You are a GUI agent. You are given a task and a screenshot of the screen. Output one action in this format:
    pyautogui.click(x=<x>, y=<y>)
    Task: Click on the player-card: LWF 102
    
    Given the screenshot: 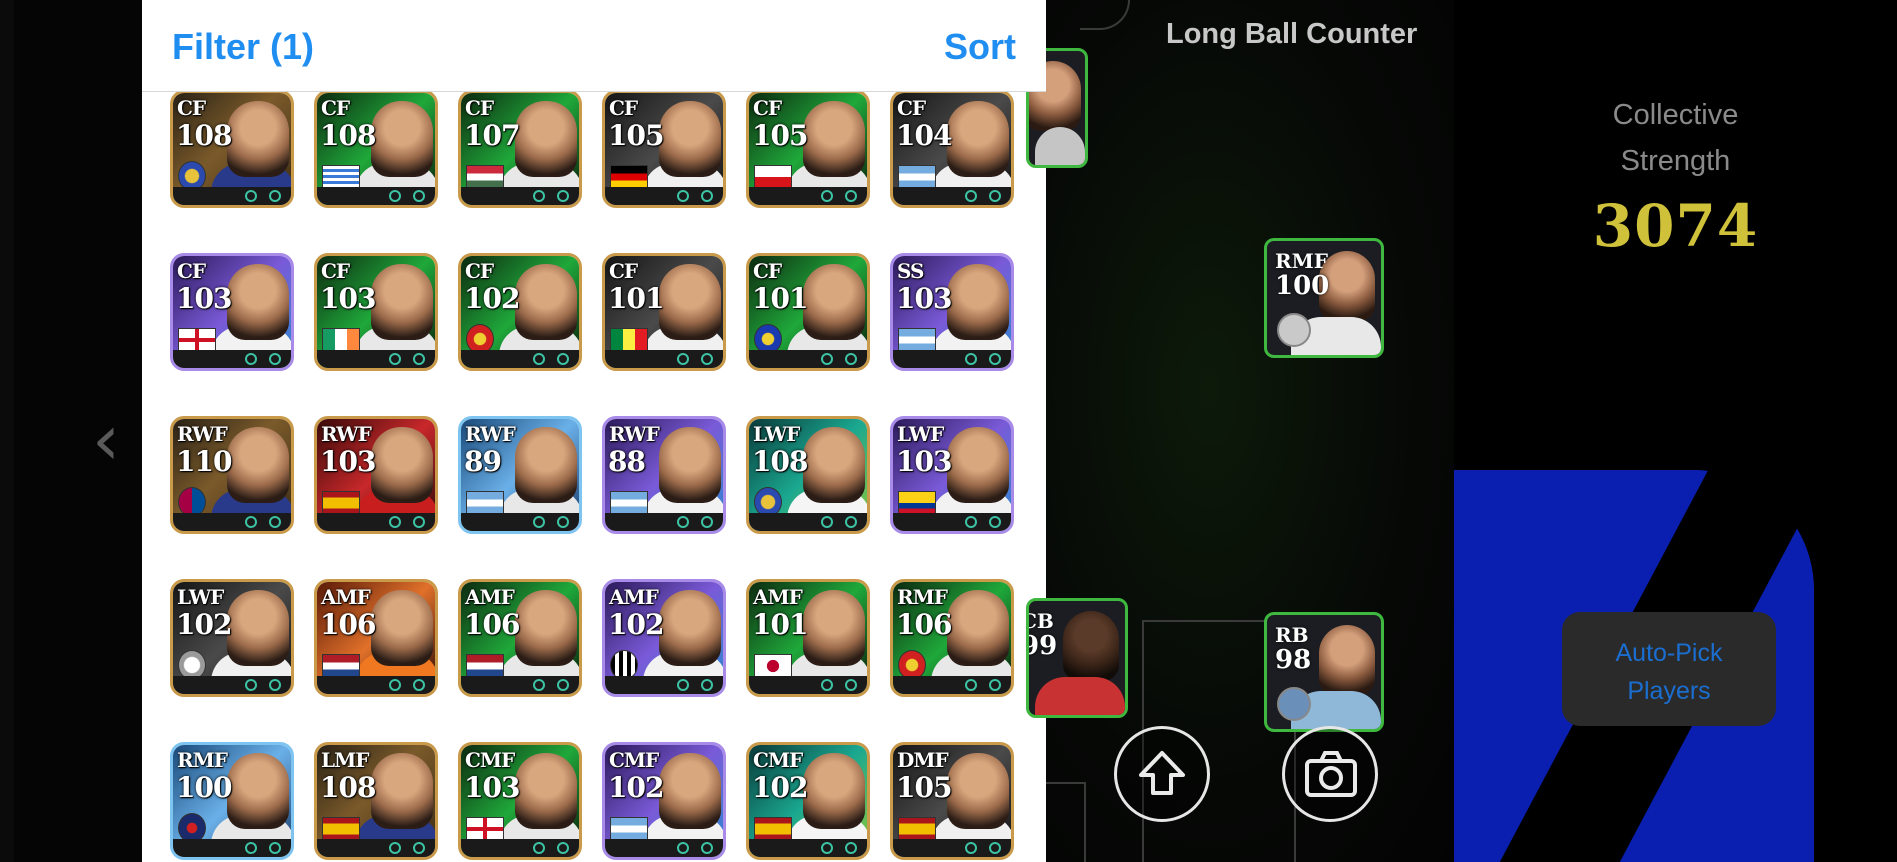 What is the action you would take?
    pyautogui.click(x=232, y=638)
    